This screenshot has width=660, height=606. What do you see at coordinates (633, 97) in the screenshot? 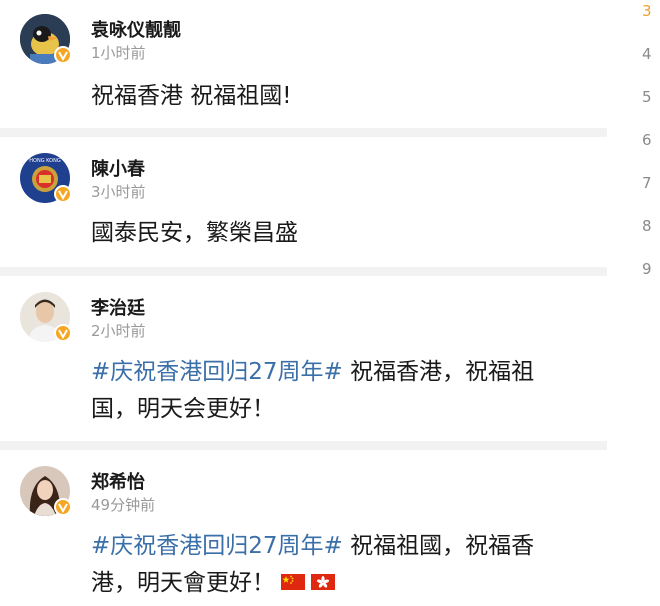
I see `page-index-item: 5` at bounding box center [633, 97].